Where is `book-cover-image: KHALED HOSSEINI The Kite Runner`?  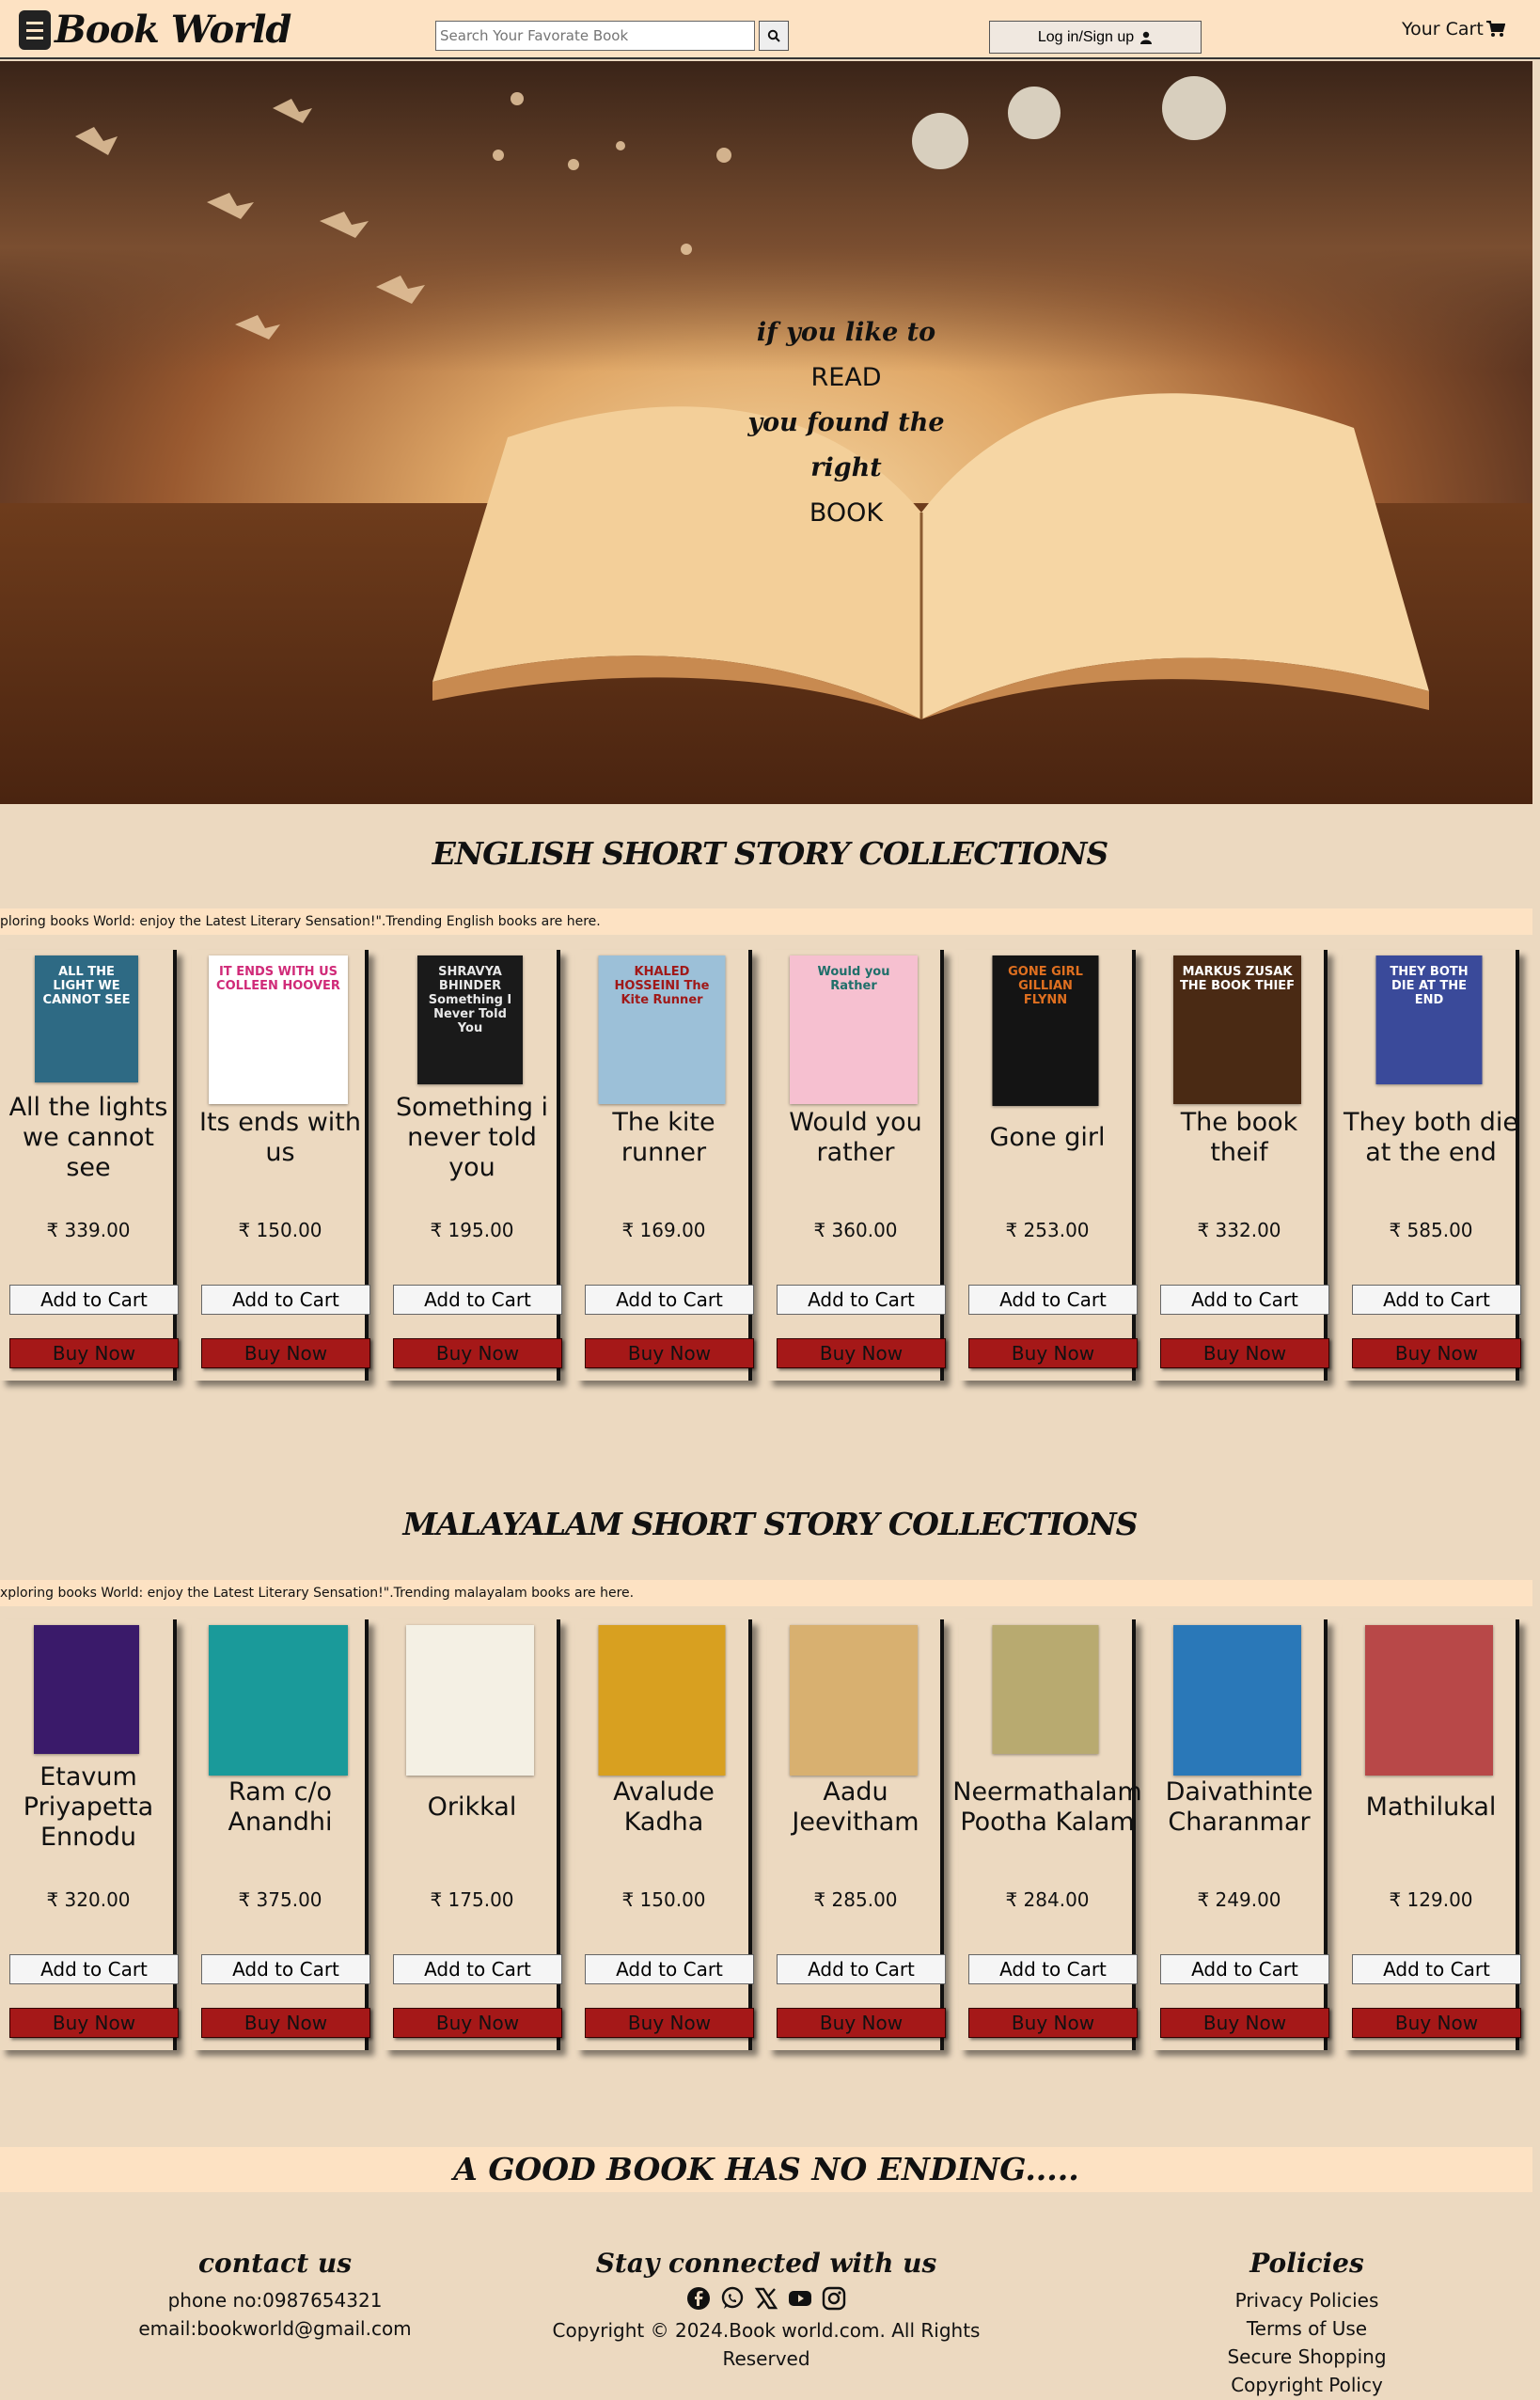
book-cover-image: KHALED HOSSEINI The Kite Runner is located at coordinates (662, 1029).